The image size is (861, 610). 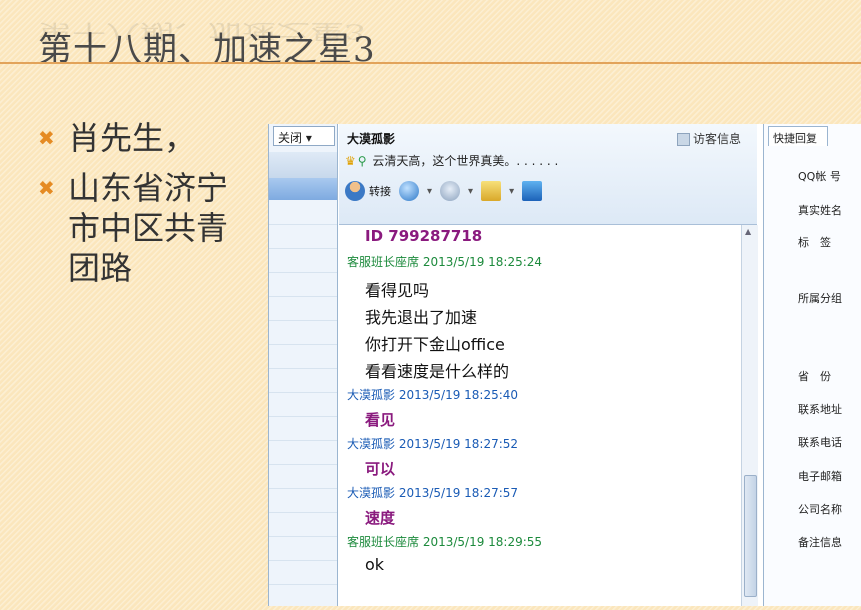 What do you see at coordinates (380, 191) in the screenshot?
I see `transfer-label: 转接` at bounding box center [380, 191].